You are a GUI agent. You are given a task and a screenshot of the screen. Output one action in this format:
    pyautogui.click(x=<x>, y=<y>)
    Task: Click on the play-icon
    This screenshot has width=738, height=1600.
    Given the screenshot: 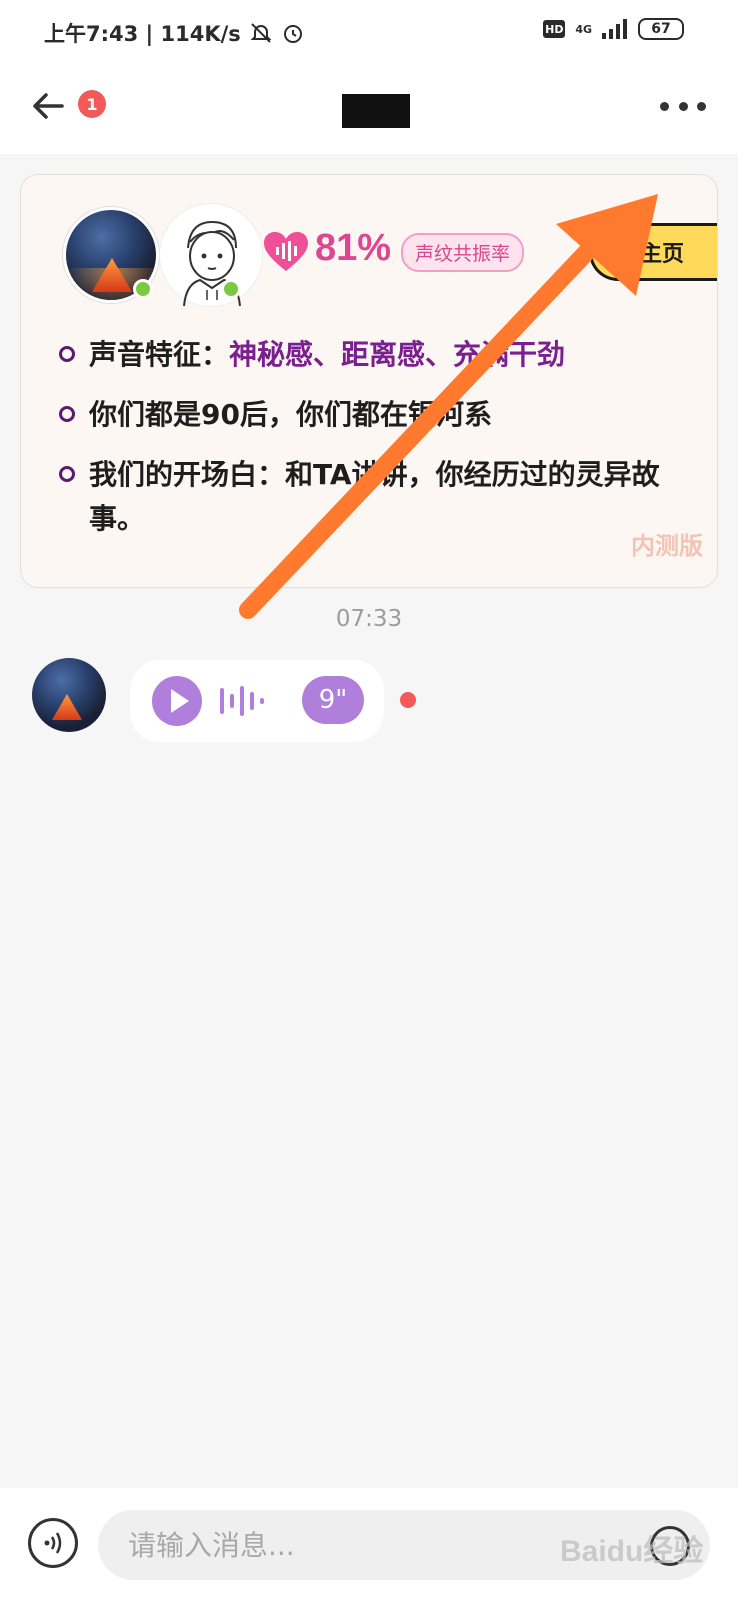 What is the action you would take?
    pyautogui.click(x=177, y=701)
    